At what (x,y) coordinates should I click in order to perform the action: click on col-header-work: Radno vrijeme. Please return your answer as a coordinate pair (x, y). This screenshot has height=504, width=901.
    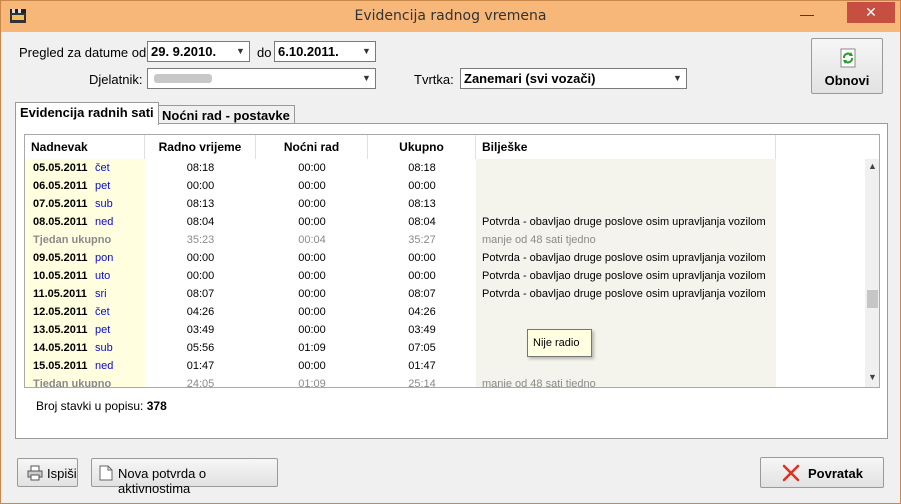
    Looking at the image, I should click on (200, 147).